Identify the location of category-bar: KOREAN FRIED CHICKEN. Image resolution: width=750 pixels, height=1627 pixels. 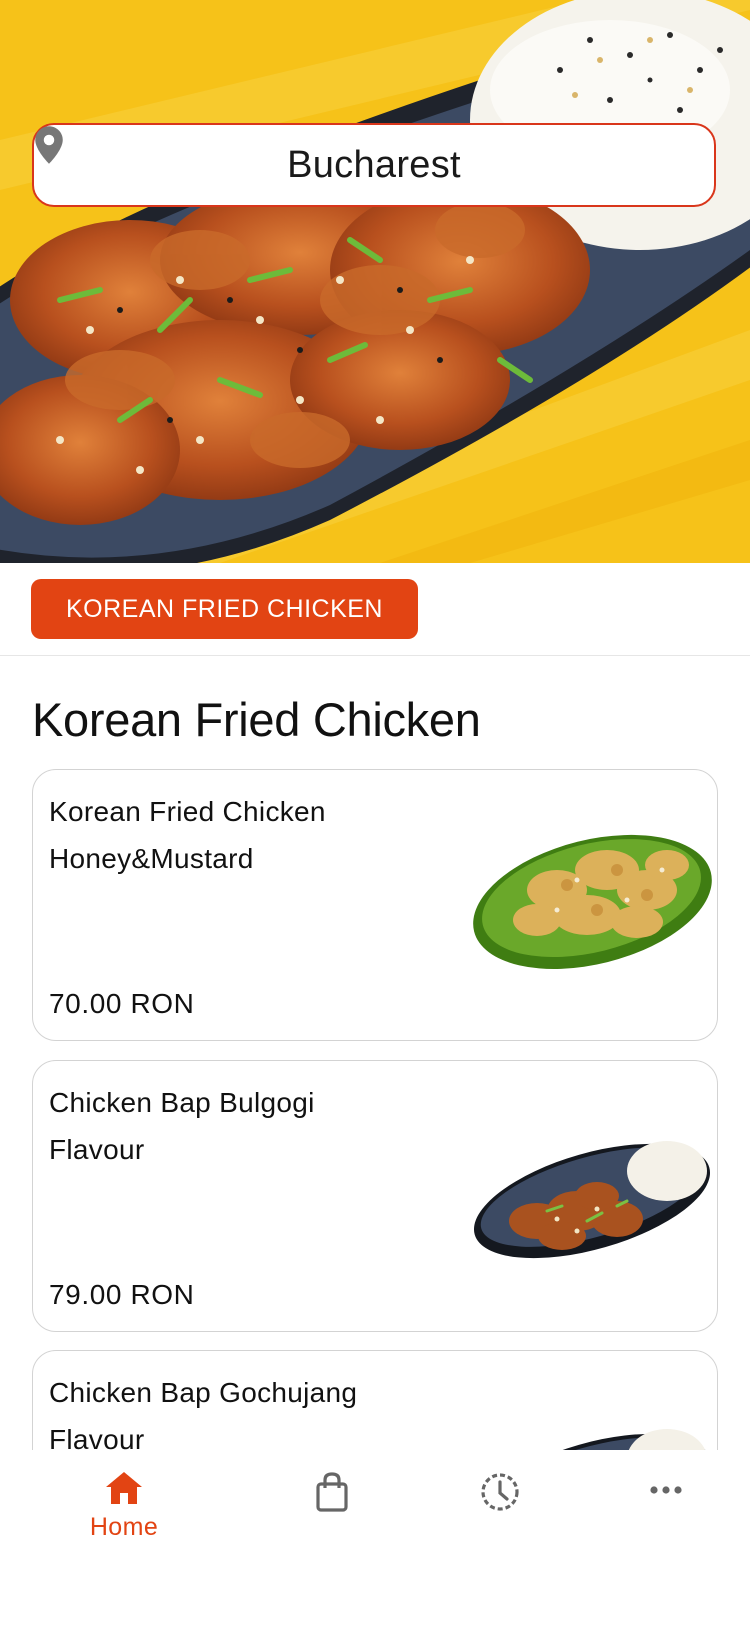
(375, 609).